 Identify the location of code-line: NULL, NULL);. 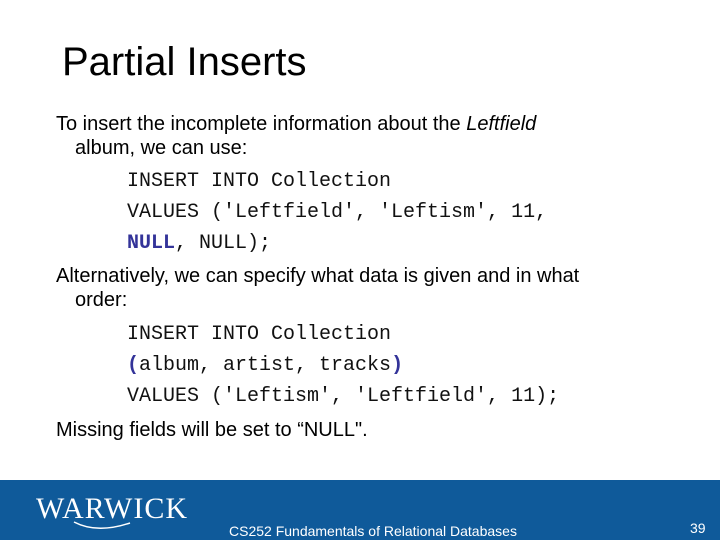
(199, 244).